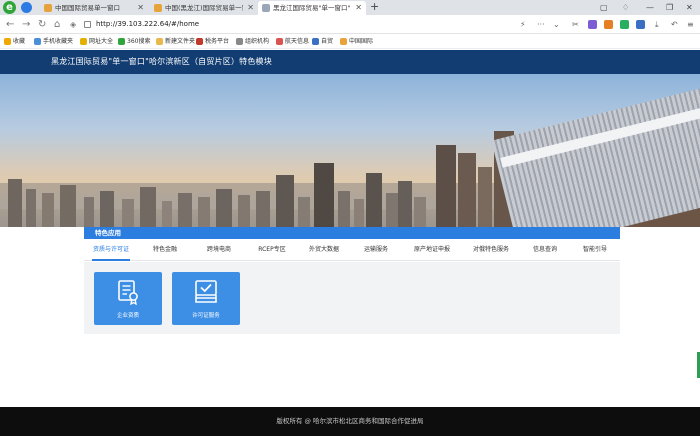 This screenshot has height=436, width=700. What do you see at coordinates (650, 7) in the screenshot?
I see `minimize-icon: —` at bounding box center [650, 7].